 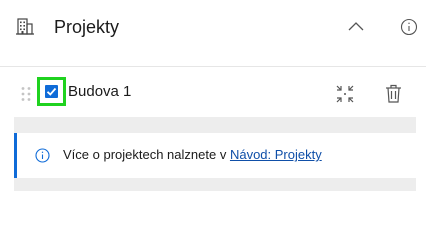 I want to click on checkbox-checked-state, so click(x=51, y=91).